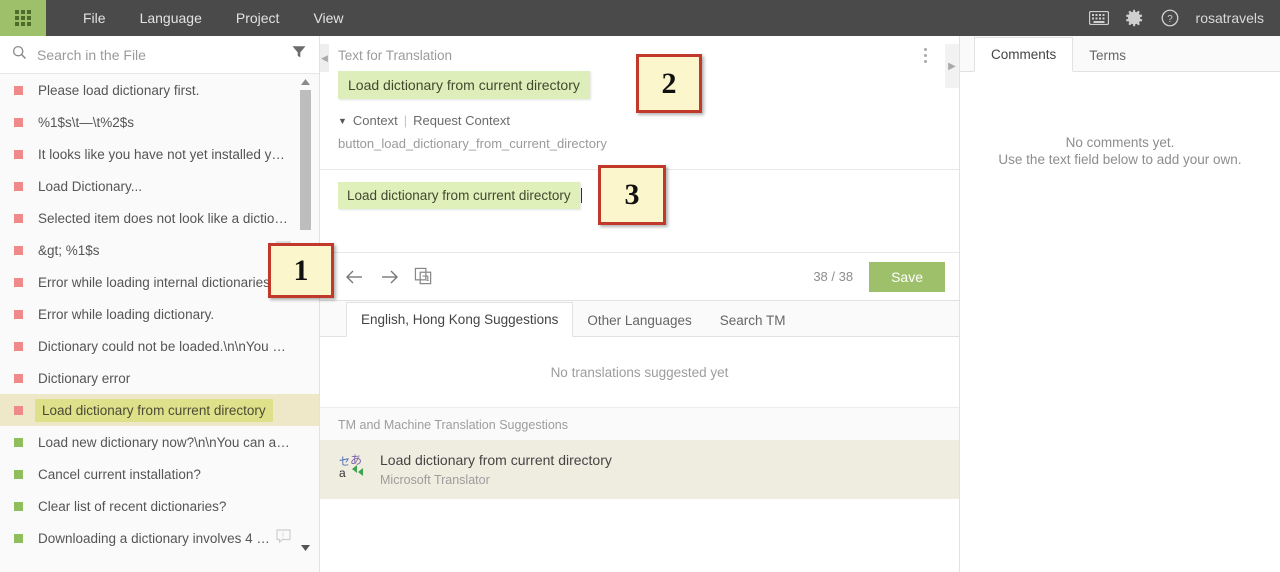  What do you see at coordinates (1024, 54) in the screenshot?
I see `comments-tab: Comments` at bounding box center [1024, 54].